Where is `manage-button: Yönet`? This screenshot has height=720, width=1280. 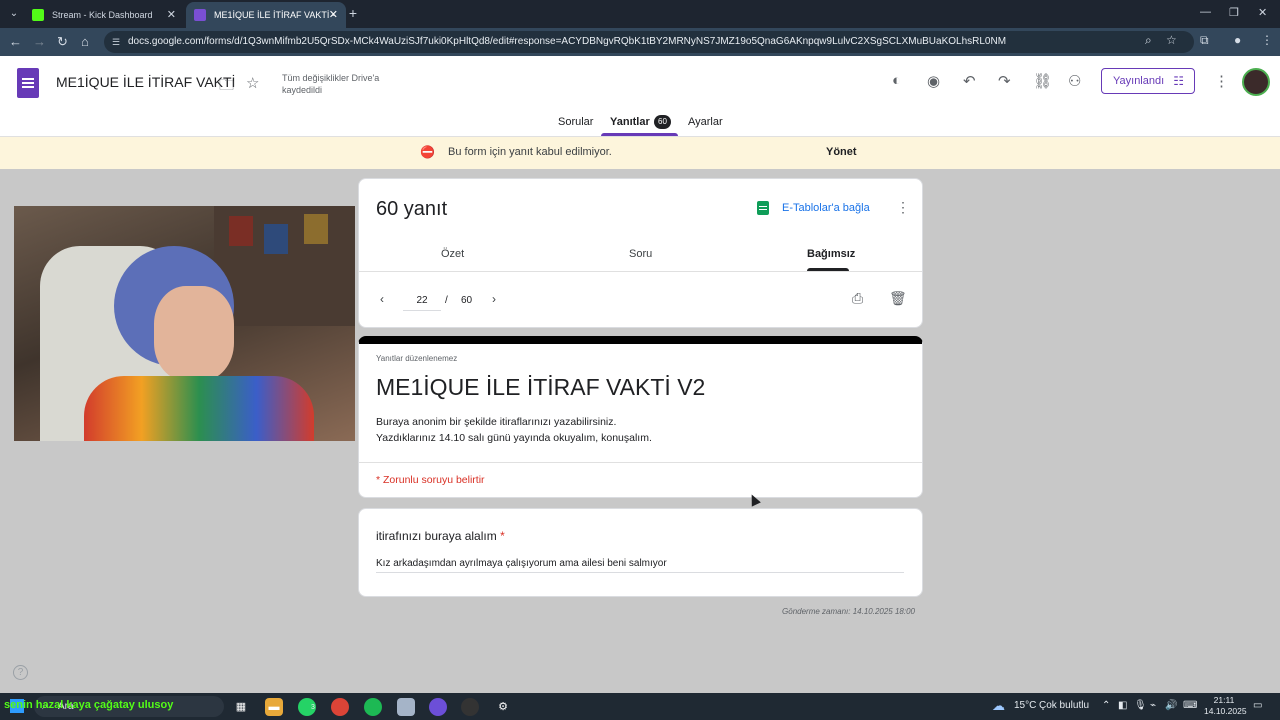 manage-button: Yönet is located at coordinates (841, 152).